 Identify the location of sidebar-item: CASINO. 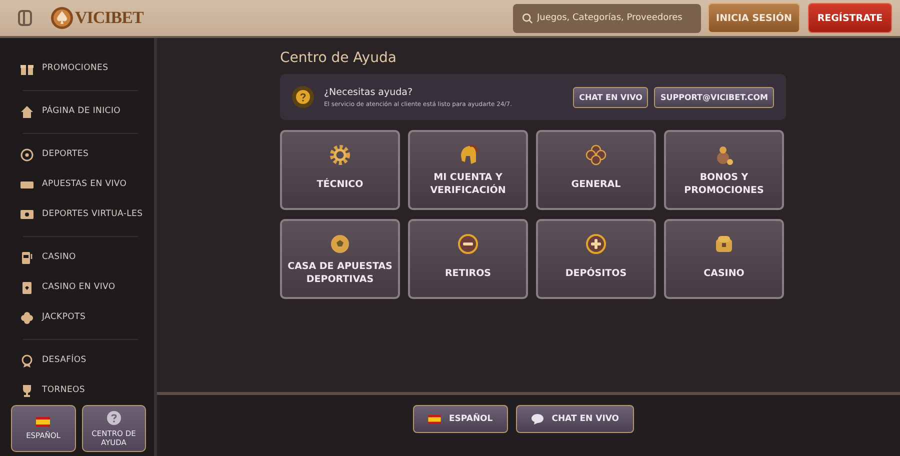
(87, 258).